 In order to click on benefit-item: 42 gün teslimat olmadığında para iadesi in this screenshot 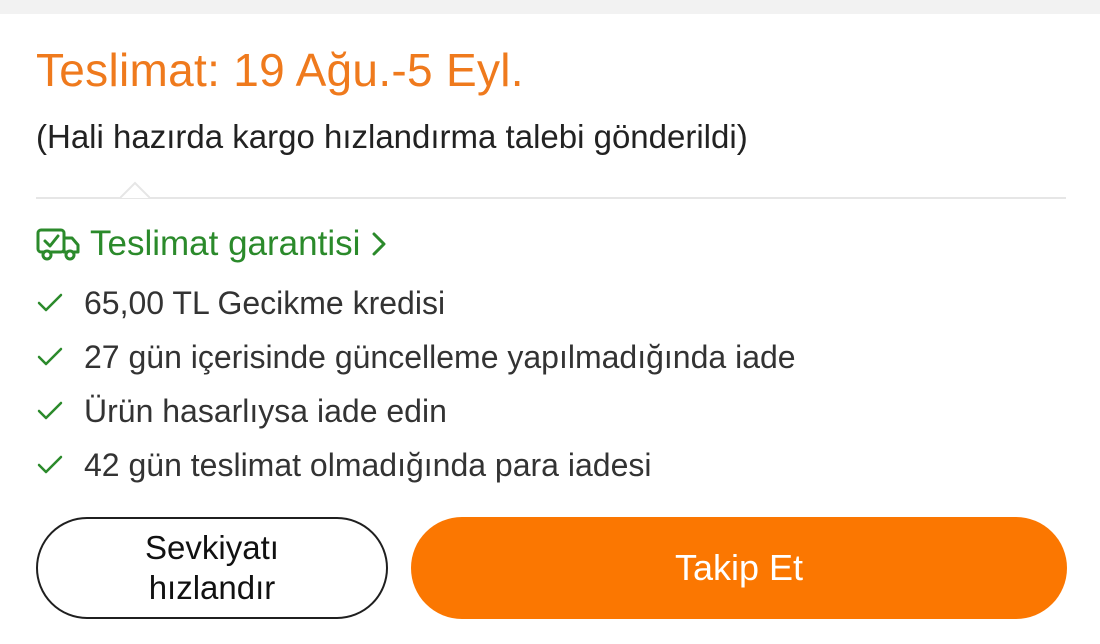, I will do `click(416, 465)`.